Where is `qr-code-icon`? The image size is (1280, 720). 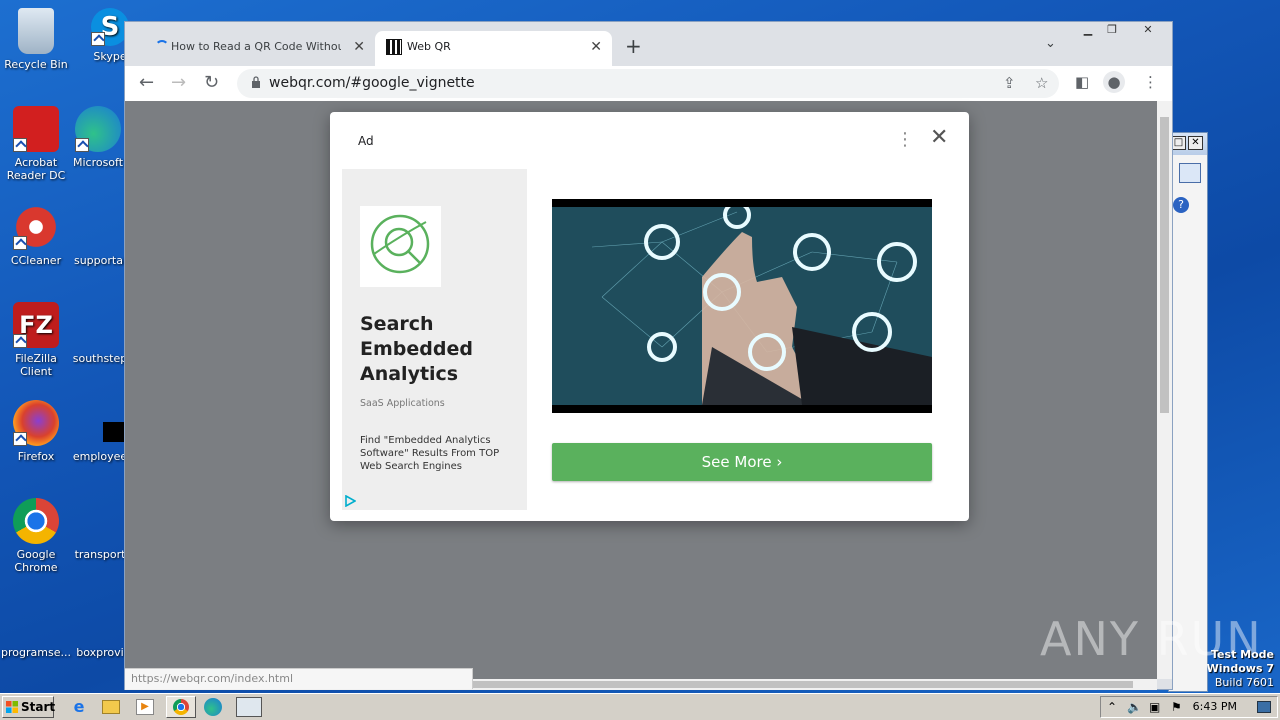
qr-code-icon is located at coordinates (394, 47).